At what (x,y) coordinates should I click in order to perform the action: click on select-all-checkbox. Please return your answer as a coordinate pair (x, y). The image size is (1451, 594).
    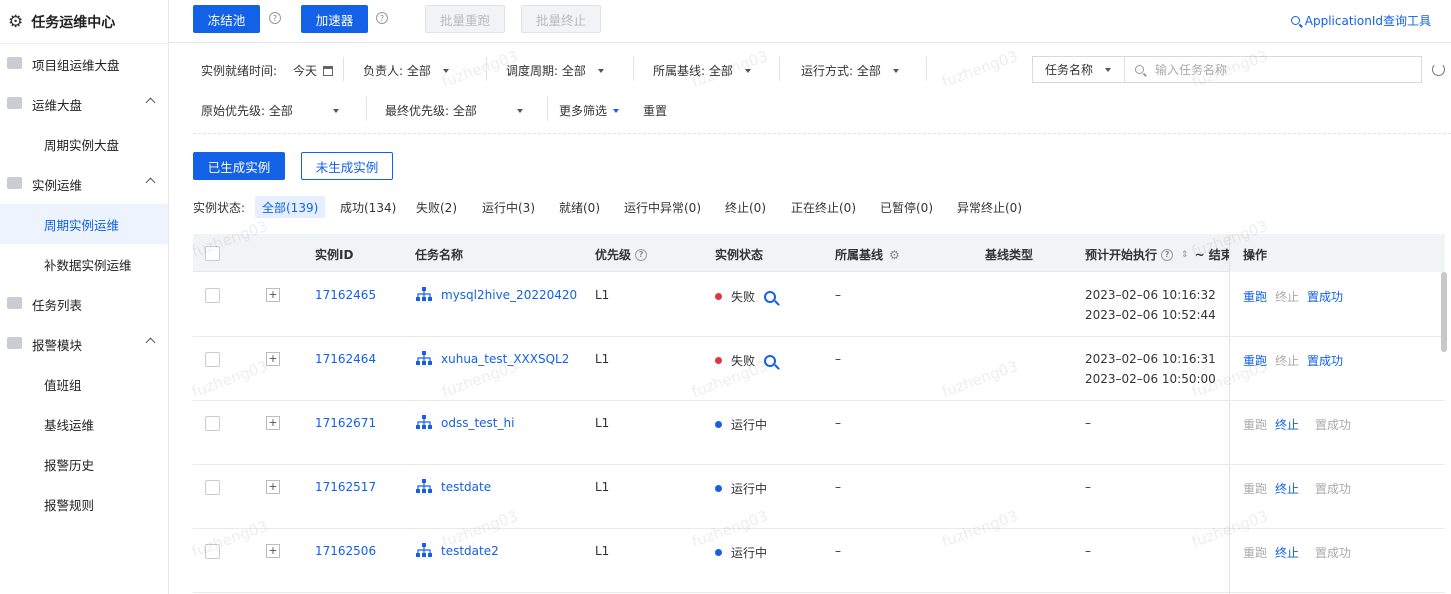
    Looking at the image, I should click on (212, 253).